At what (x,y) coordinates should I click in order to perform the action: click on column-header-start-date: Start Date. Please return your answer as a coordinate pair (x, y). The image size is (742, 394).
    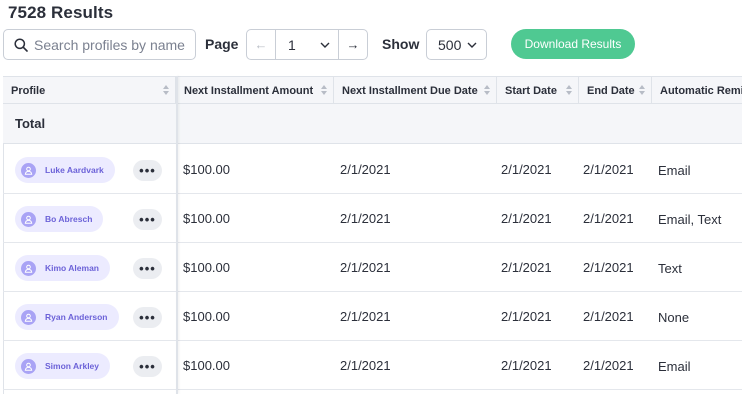
    Looking at the image, I should click on (538, 90).